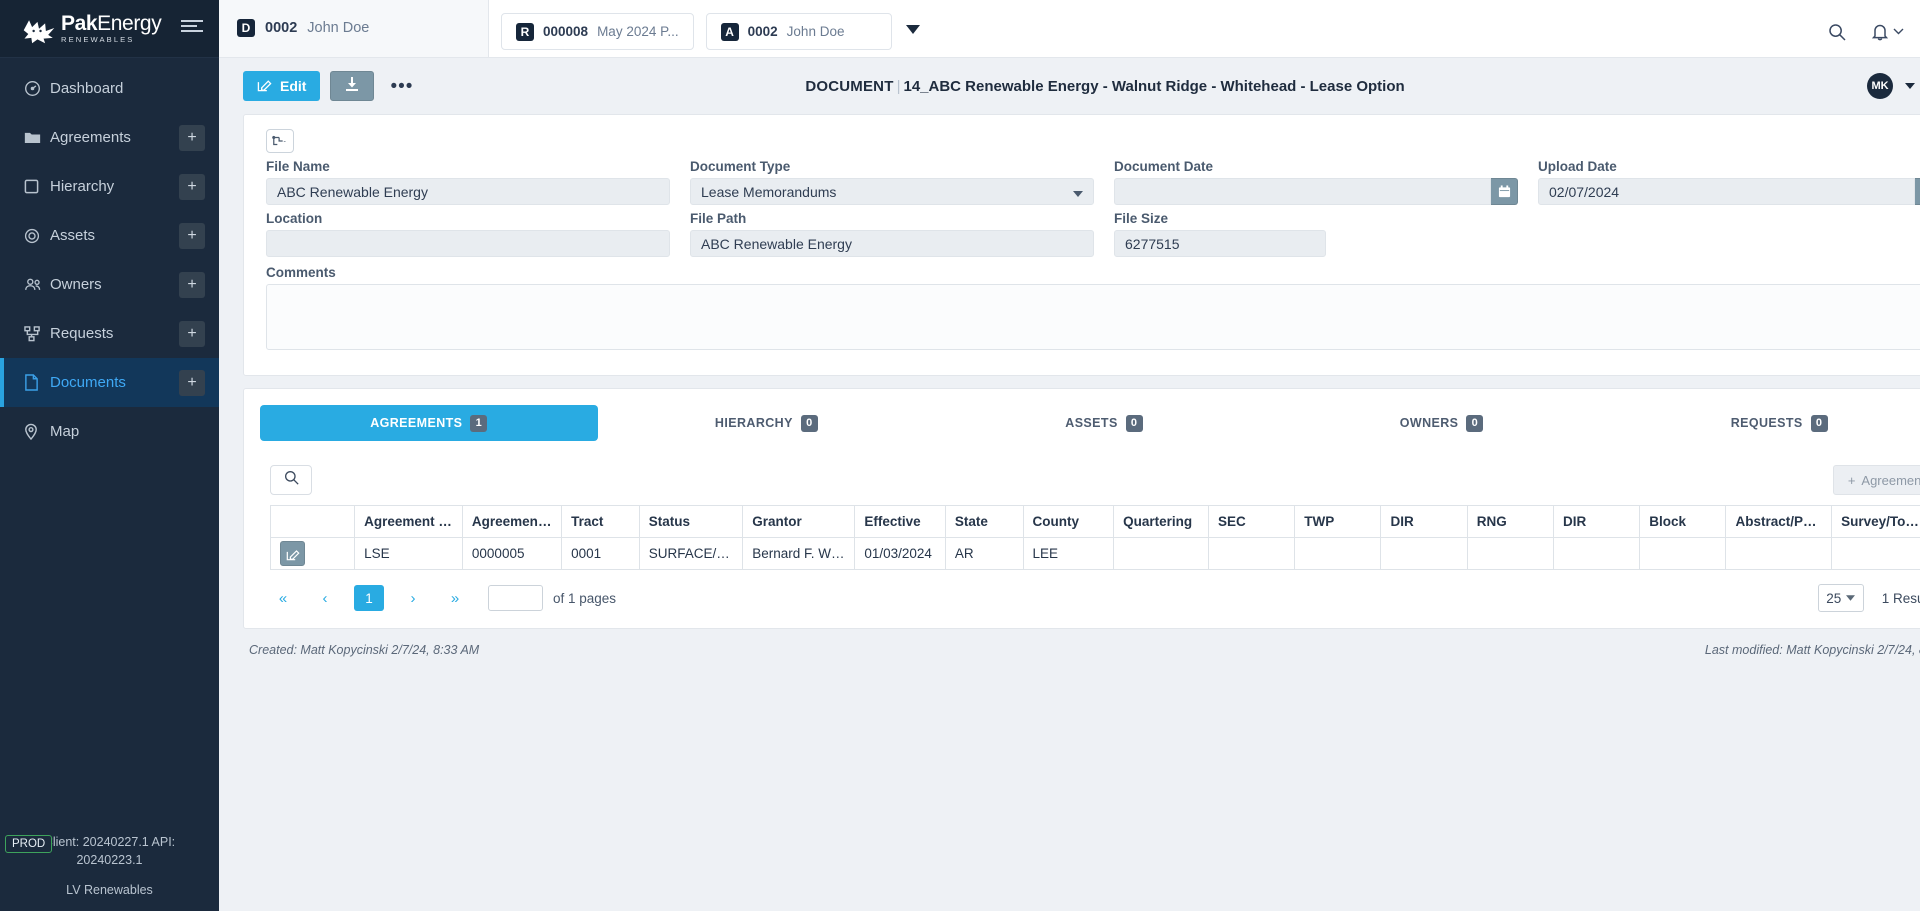 This screenshot has width=1920, height=911. What do you see at coordinates (1837, 32) in the screenshot?
I see `search-icon` at bounding box center [1837, 32].